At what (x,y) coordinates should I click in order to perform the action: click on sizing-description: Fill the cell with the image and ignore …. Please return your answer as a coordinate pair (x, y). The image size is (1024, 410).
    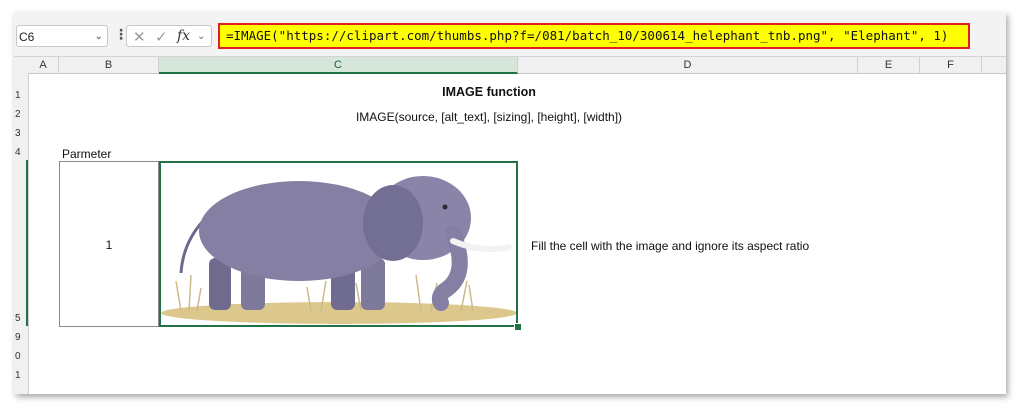
    Looking at the image, I should click on (670, 246).